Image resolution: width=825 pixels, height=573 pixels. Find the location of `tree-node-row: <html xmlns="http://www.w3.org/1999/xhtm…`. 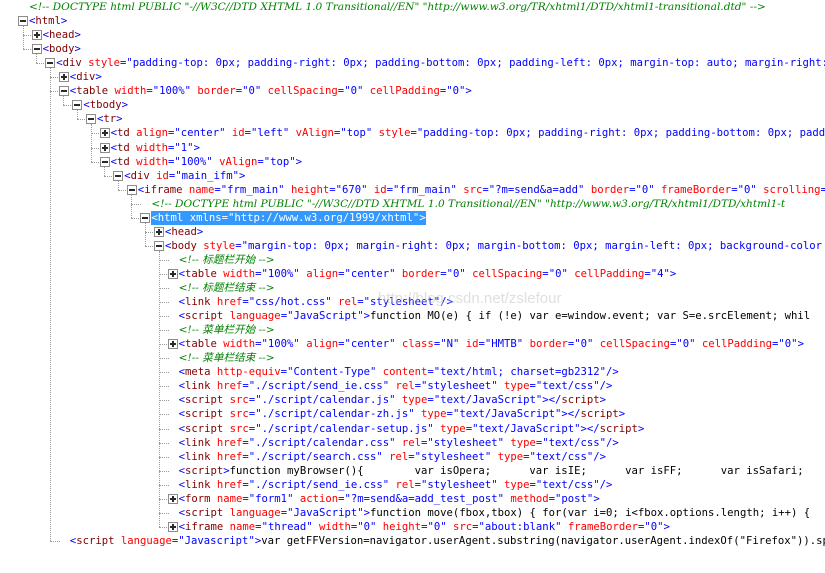

tree-node-row: <html xmlns="http://www.w3.org/1999/xhtm… is located at coordinates (412, 217).